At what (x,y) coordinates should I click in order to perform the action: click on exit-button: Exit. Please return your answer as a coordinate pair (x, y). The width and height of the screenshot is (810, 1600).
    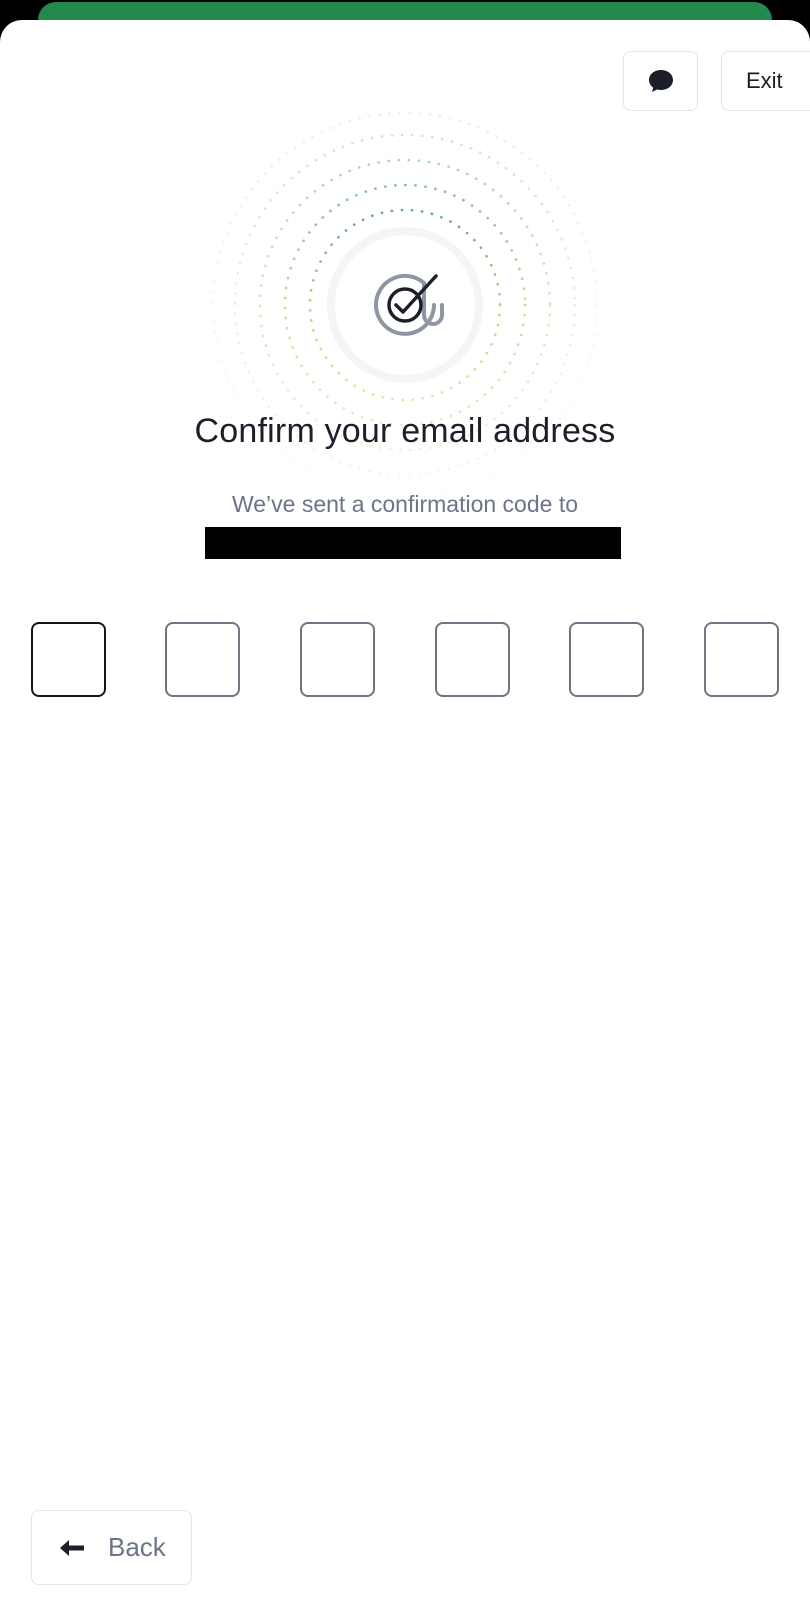
    Looking at the image, I should click on (765, 81).